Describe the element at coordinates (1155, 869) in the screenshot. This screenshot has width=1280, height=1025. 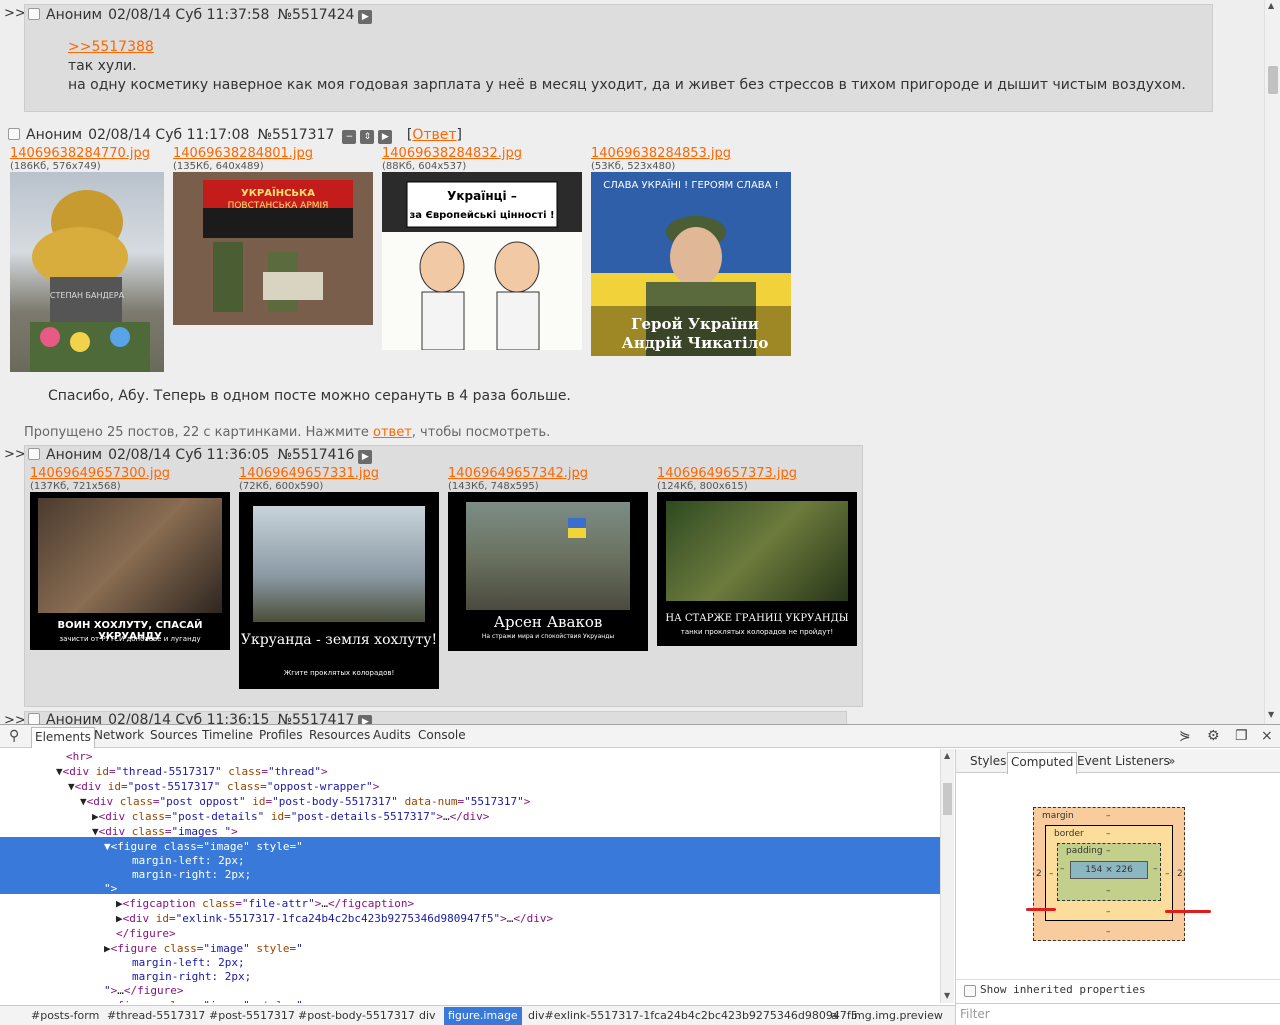
I see `padding-right-value: –` at that location.